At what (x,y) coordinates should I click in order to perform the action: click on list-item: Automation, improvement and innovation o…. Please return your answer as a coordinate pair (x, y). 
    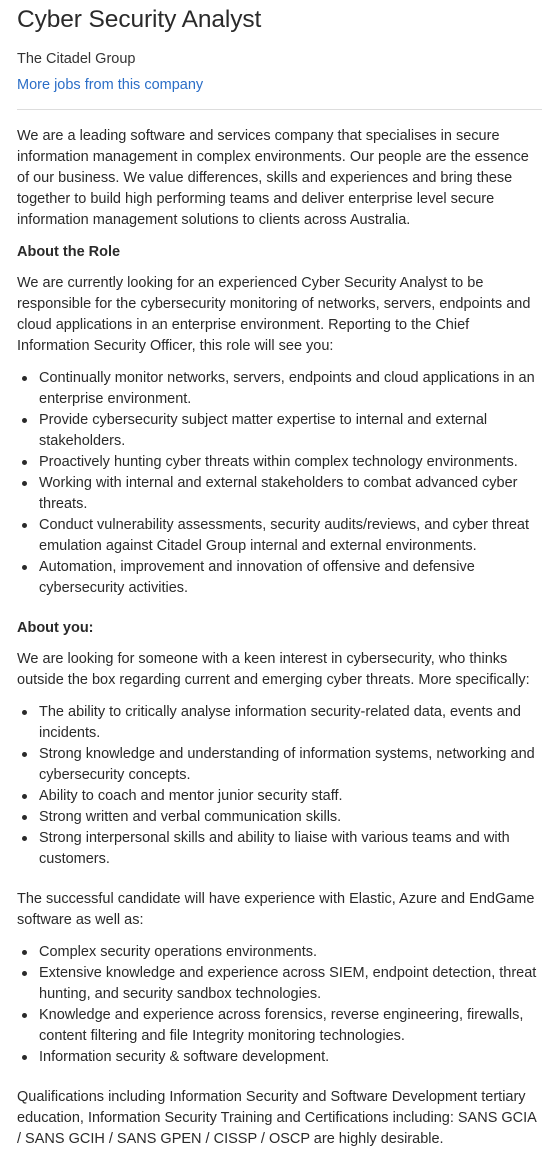
    Looking at the image, I should click on (281, 578).